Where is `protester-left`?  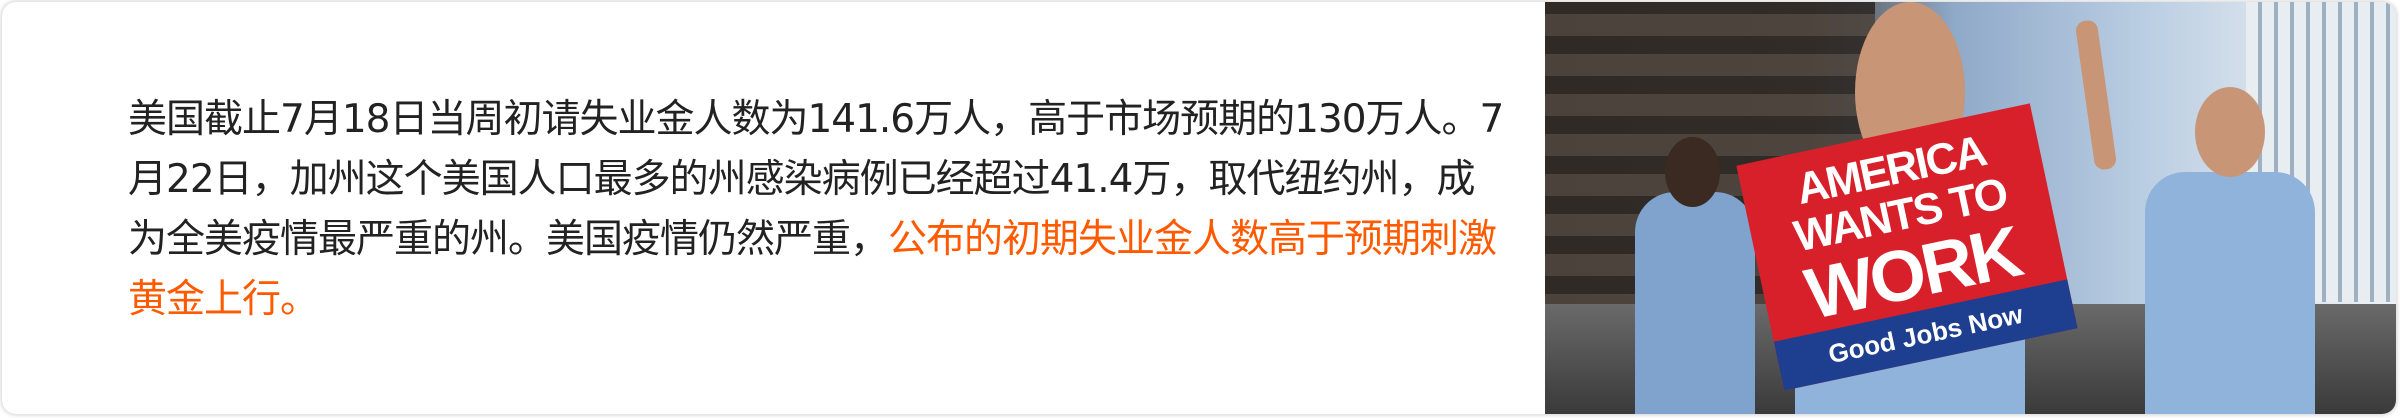
protester-left is located at coordinates (1695, 303).